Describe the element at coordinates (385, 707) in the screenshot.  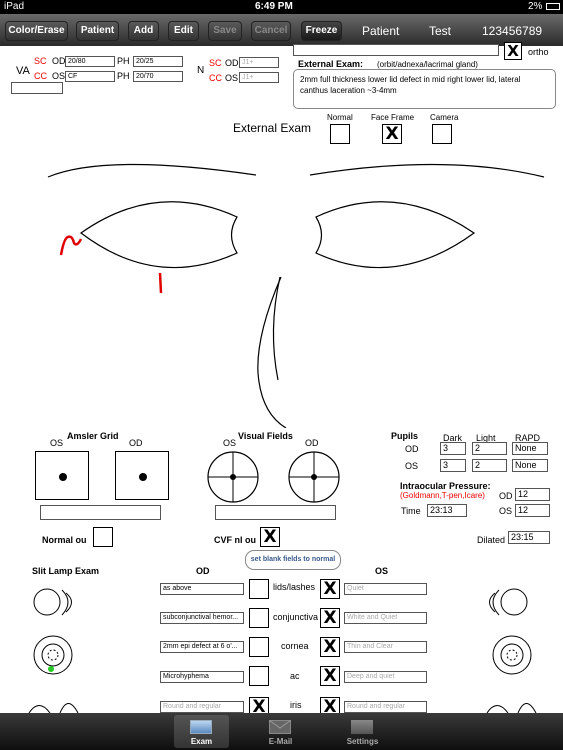
I see `os-iris-field: Round and regular` at that location.